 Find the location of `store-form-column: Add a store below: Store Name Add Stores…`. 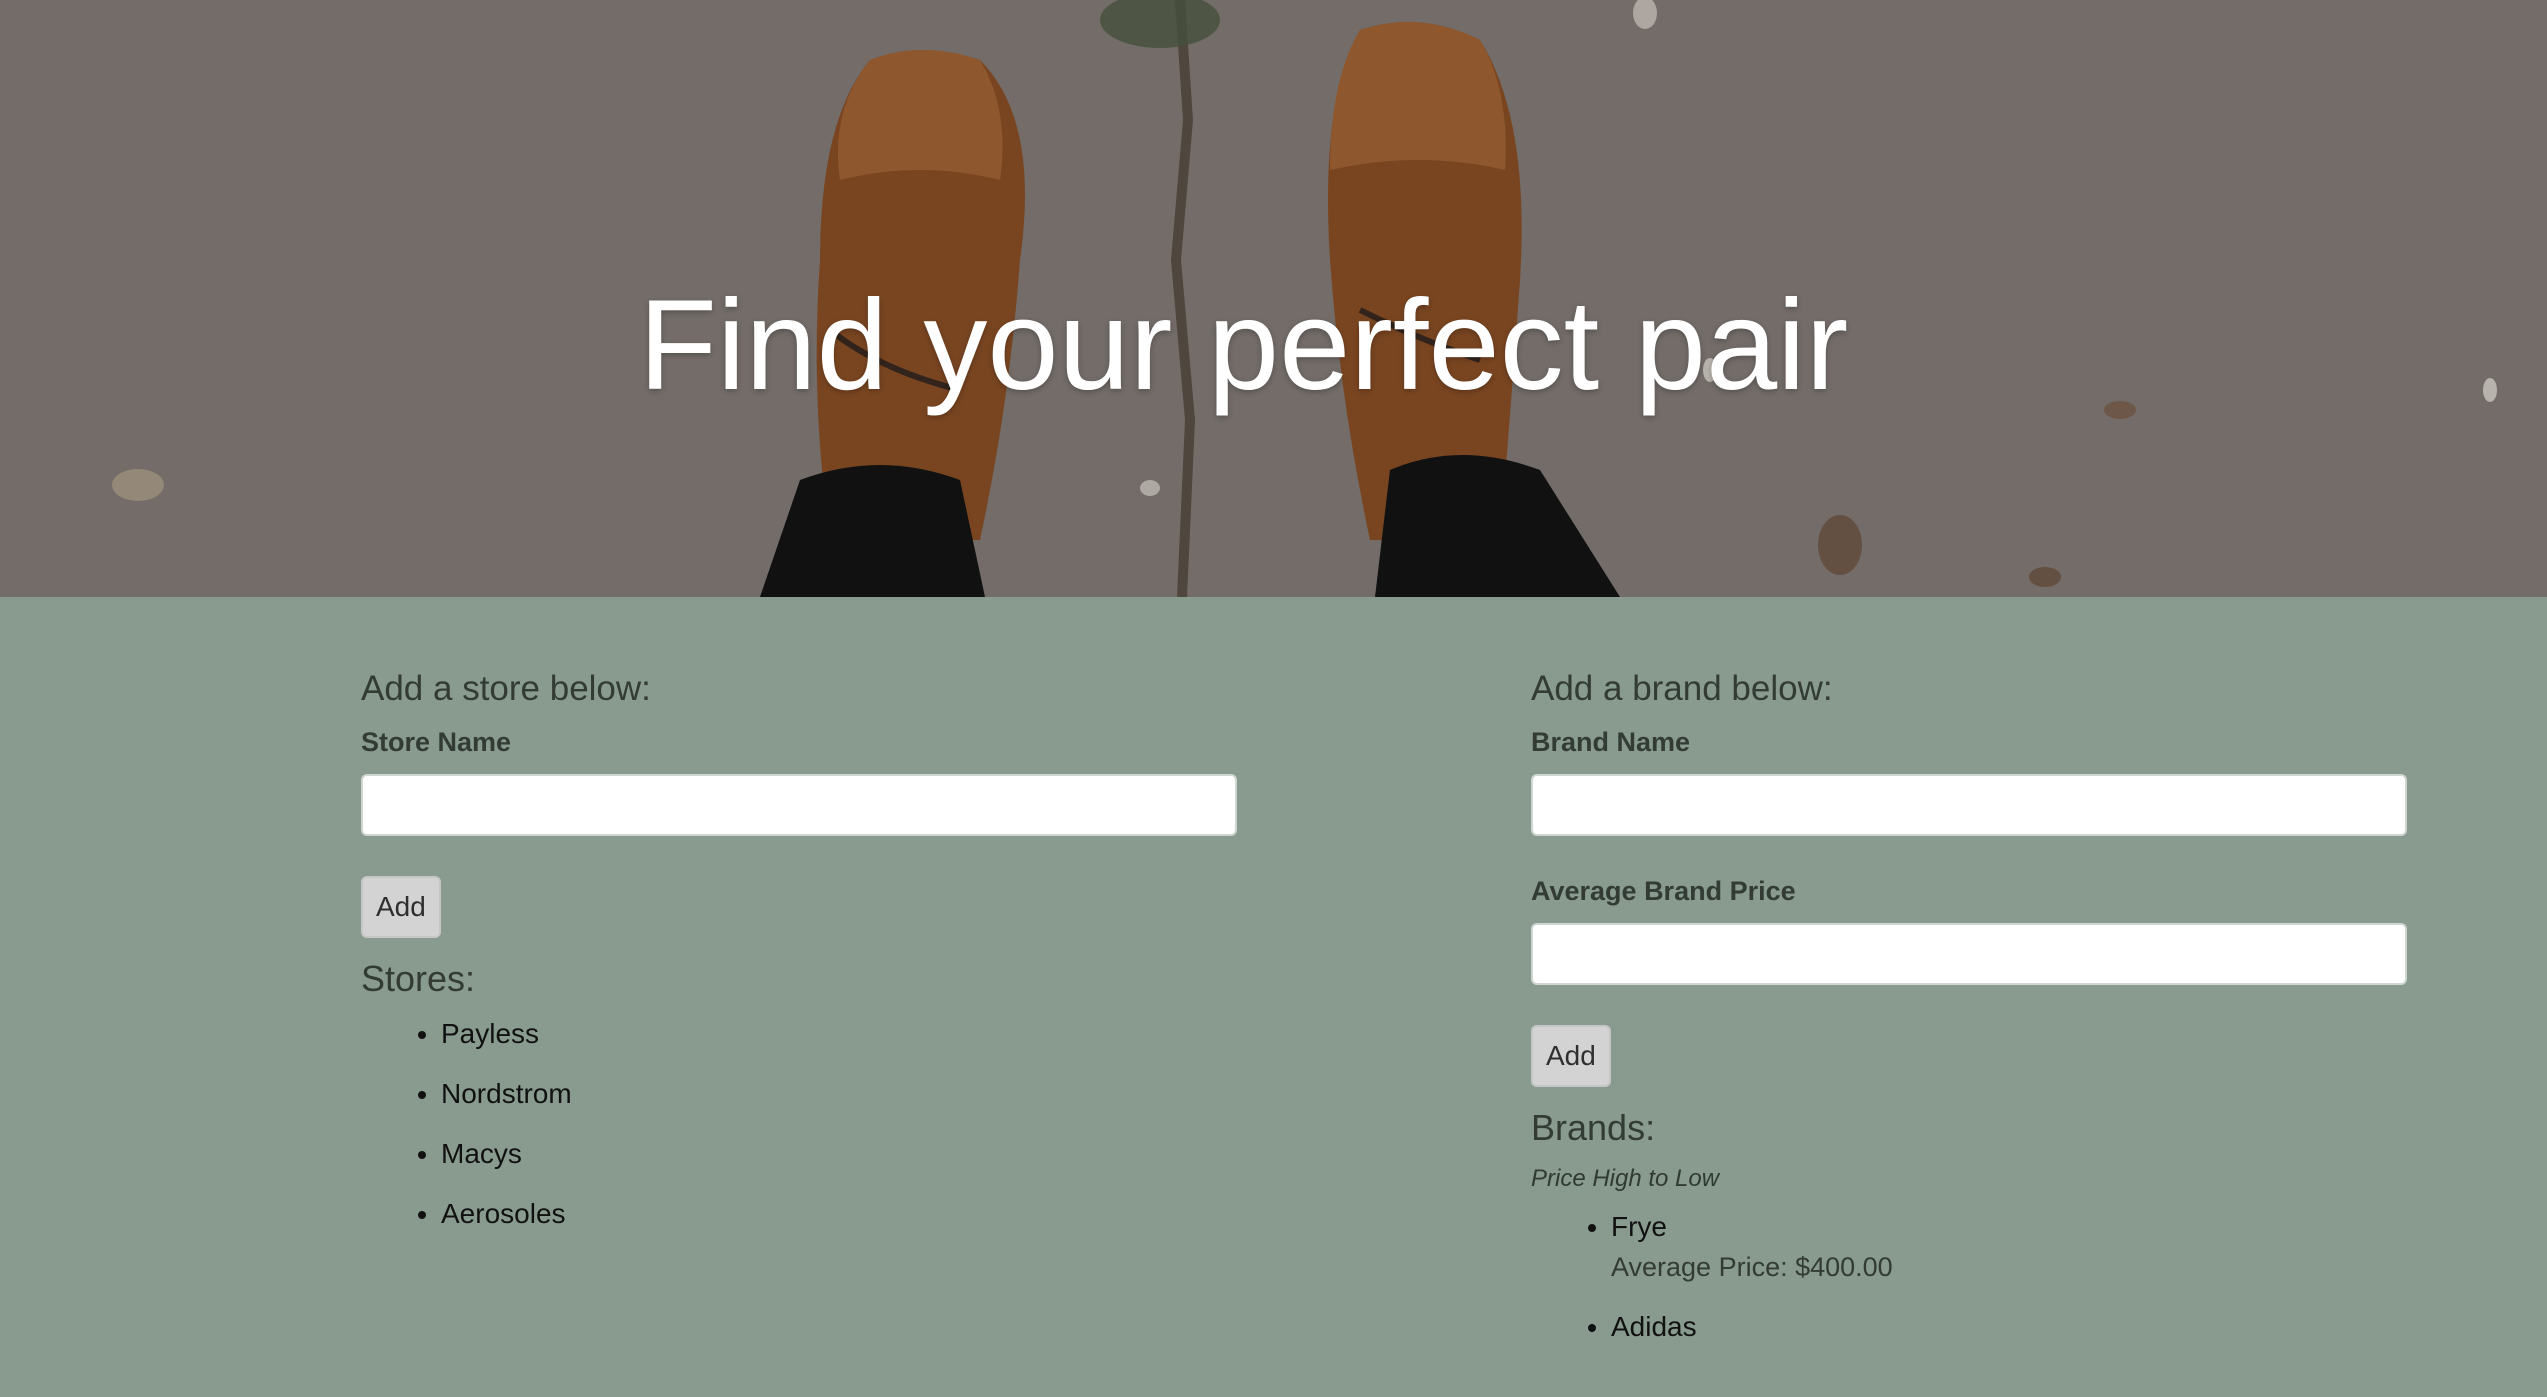

store-form-column: Add a store below: Store Name Add Stores… is located at coordinates (801, 962).